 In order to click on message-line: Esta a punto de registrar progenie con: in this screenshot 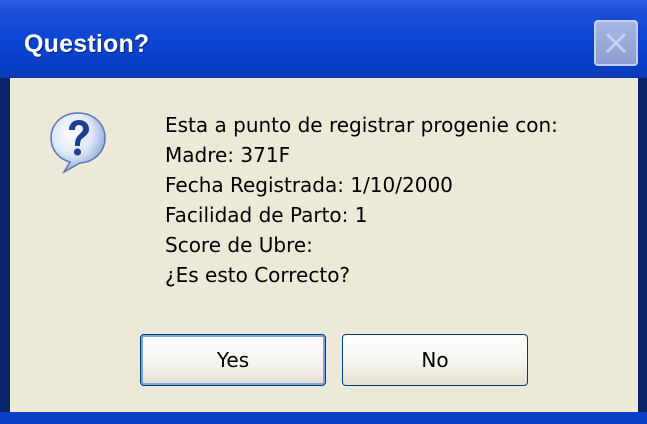, I will do `click(361, 125)`.